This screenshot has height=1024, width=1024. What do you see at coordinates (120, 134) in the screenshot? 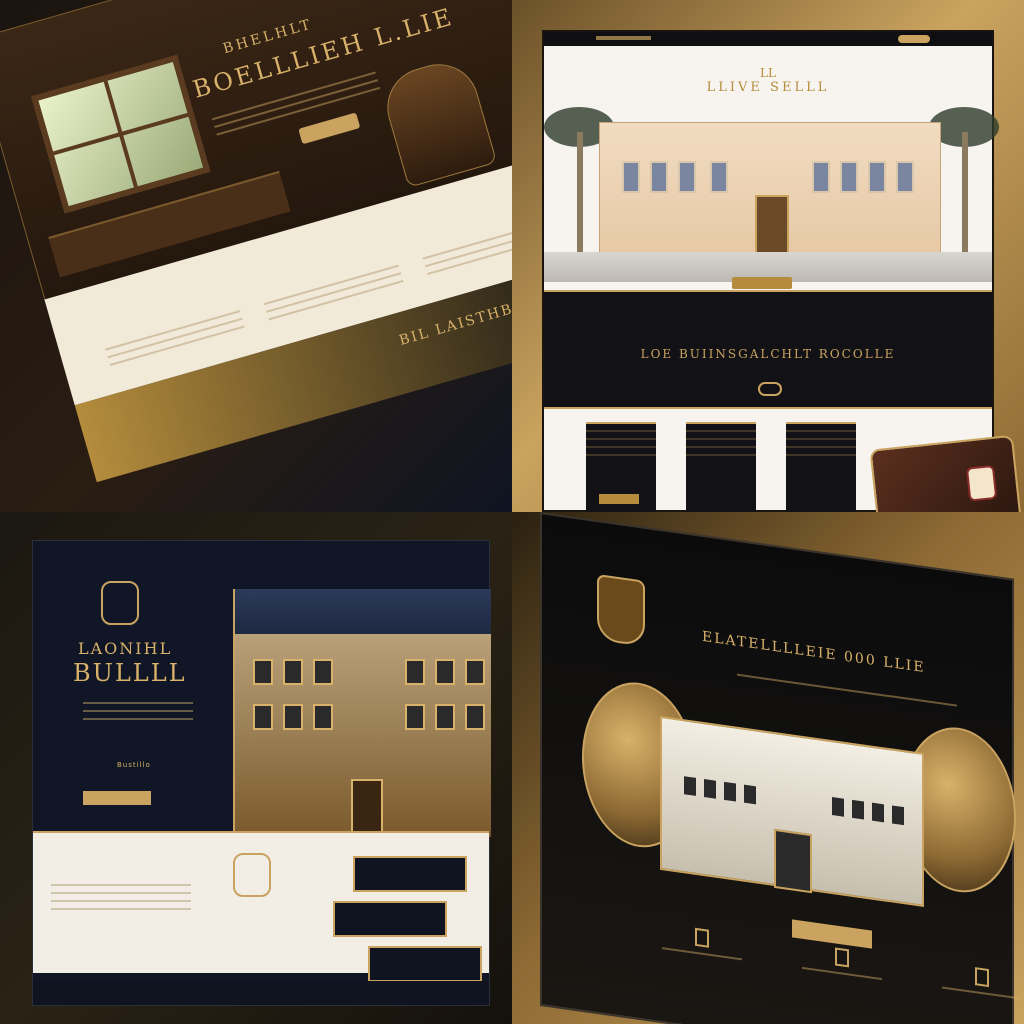
I see `window` at bounding box center [120, 134].